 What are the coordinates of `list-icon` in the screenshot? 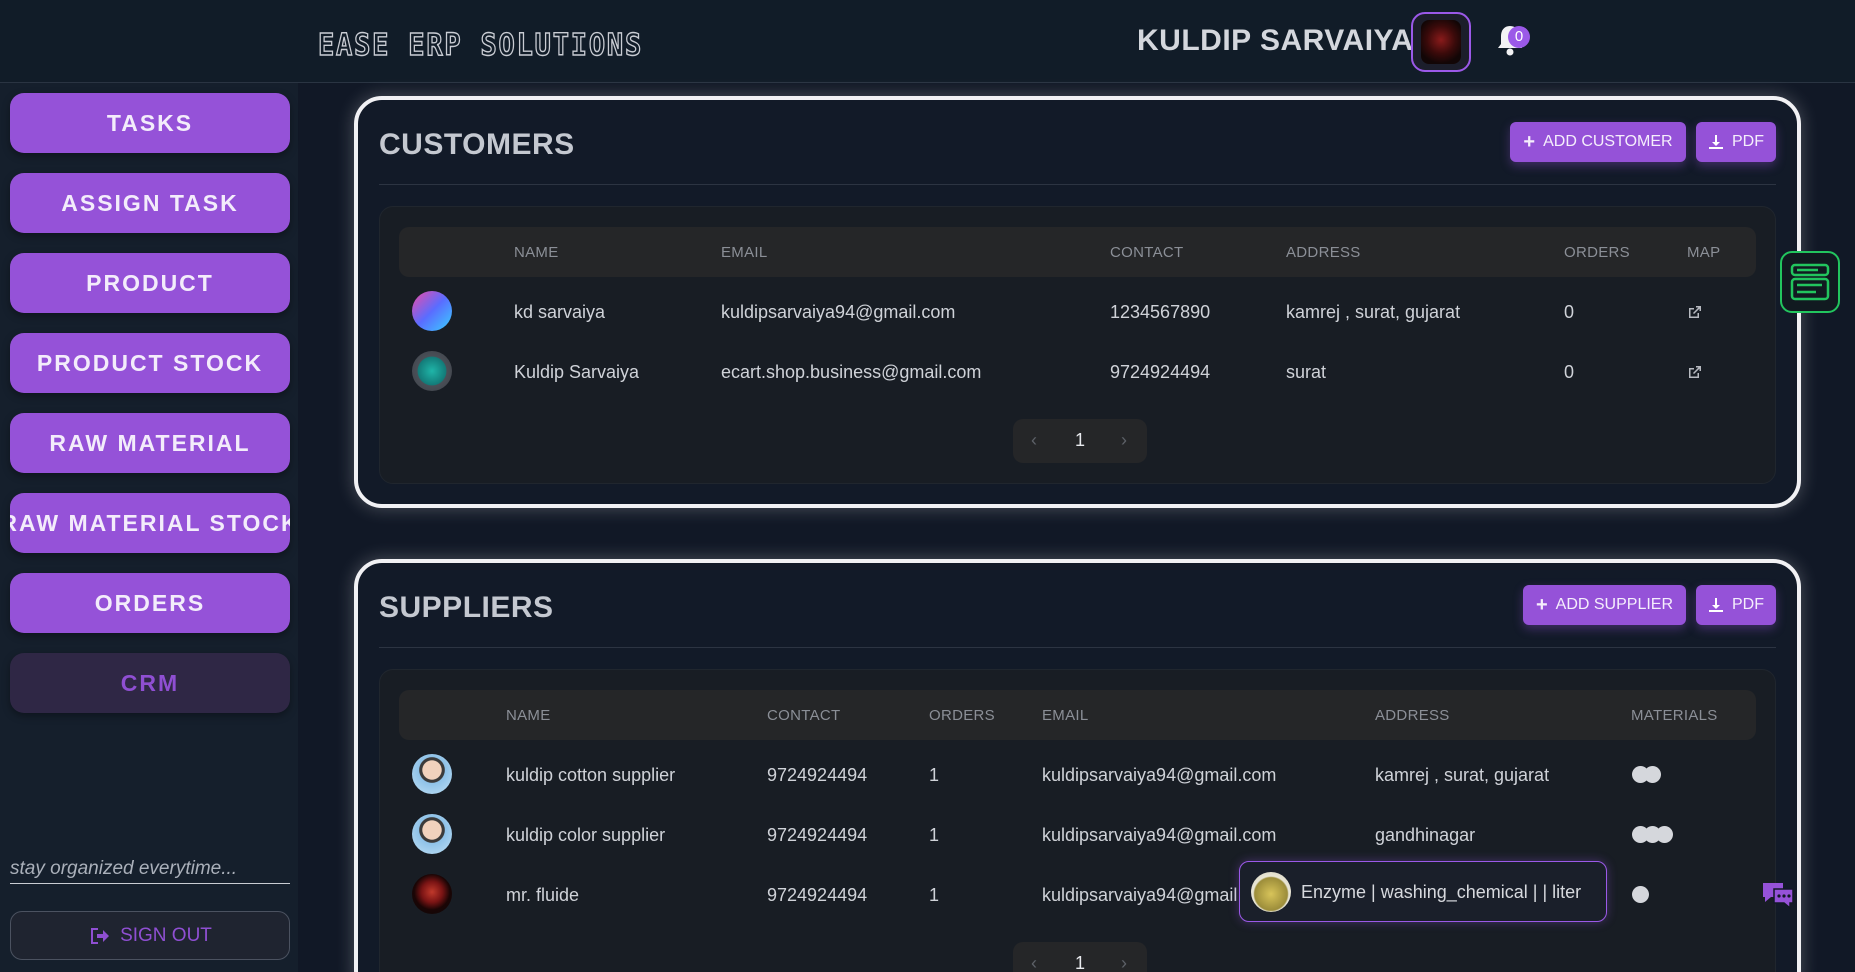 It's located at (1810, 282).